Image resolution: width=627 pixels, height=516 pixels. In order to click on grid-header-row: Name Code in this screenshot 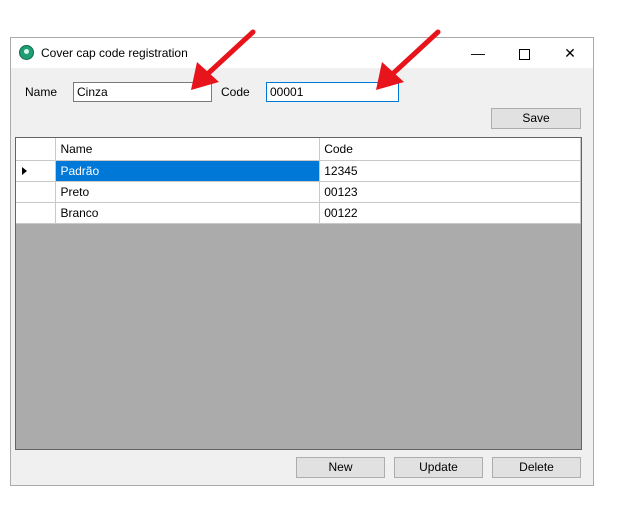, I will do `click(298, 149)`.